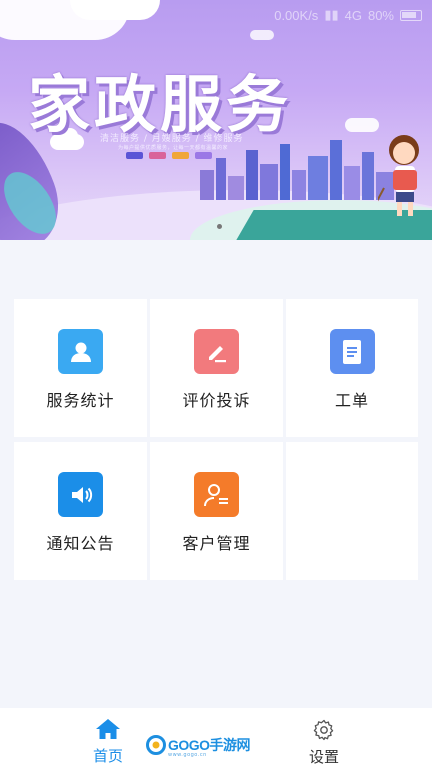  Describe the element at coordinates (173, 148) in the screenshot. I see `banner-tagline: 为每户提供优质服务，让每一天都有温馨的家` at that location.